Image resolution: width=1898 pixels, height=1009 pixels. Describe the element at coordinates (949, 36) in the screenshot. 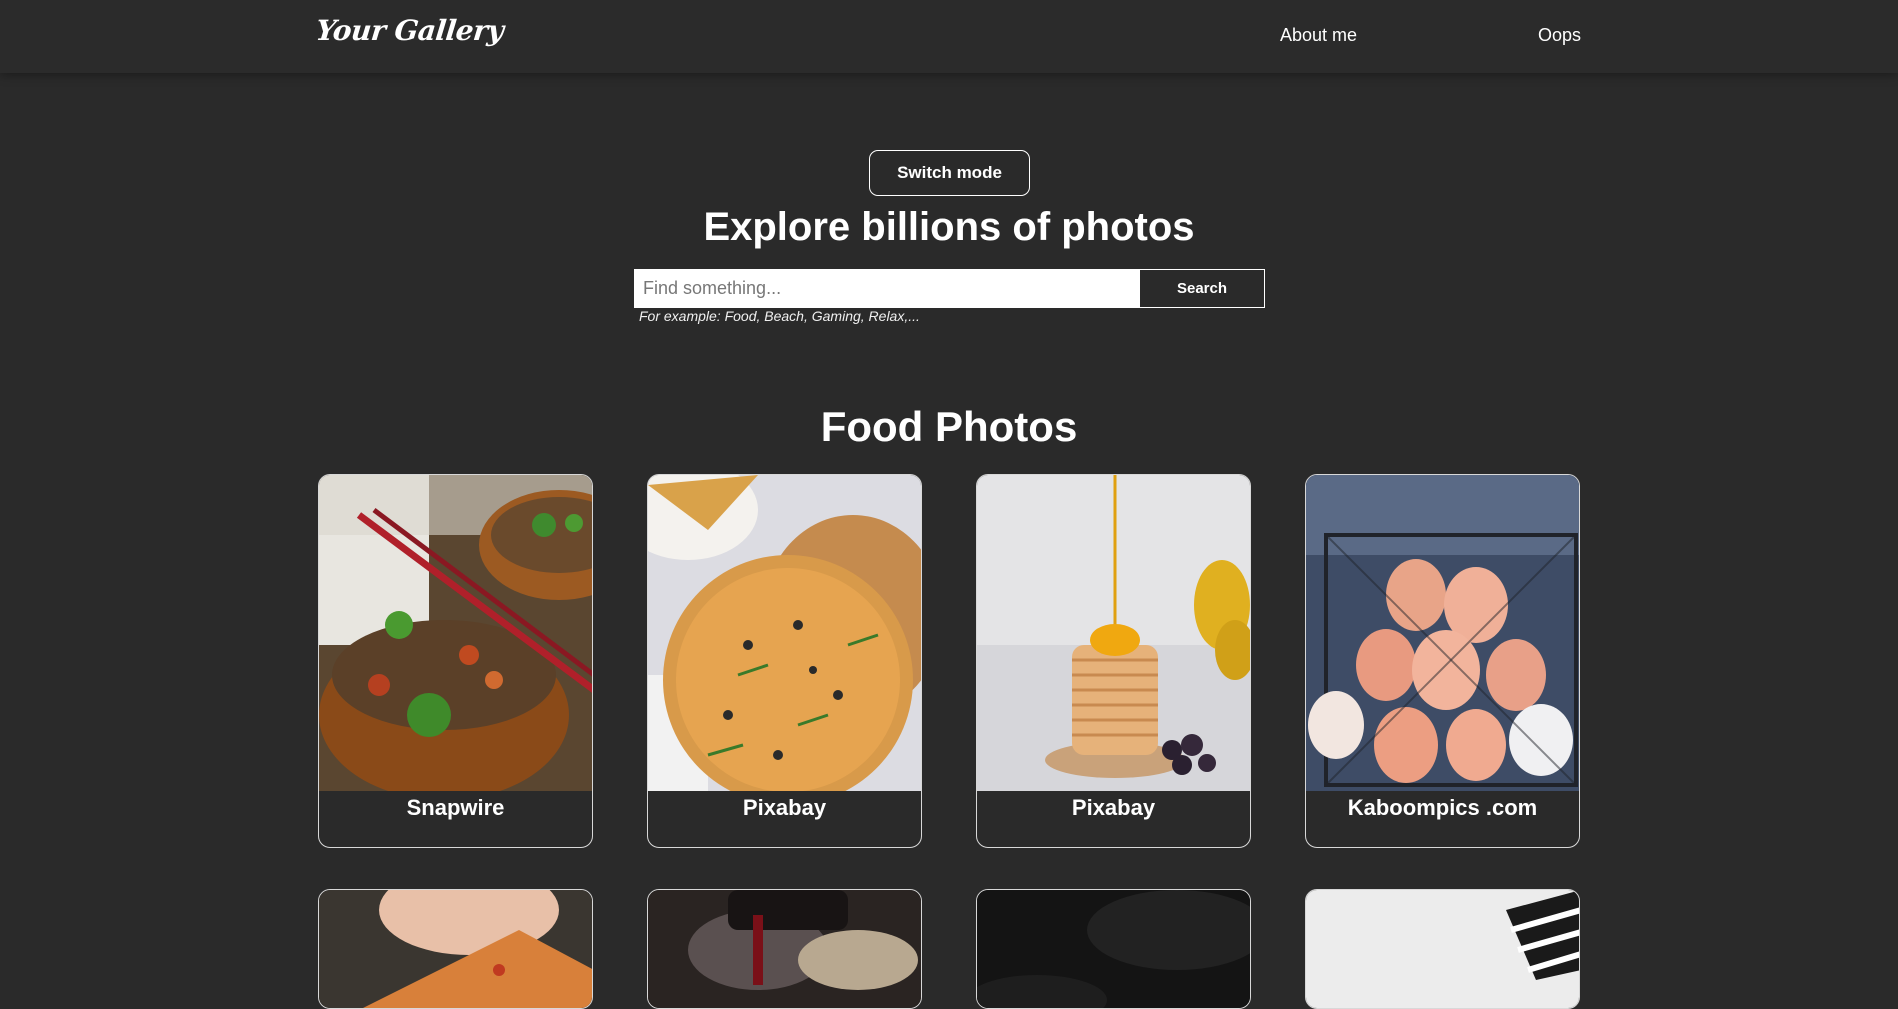

I see `navbar: Your Gallery About me Oops` at that location.